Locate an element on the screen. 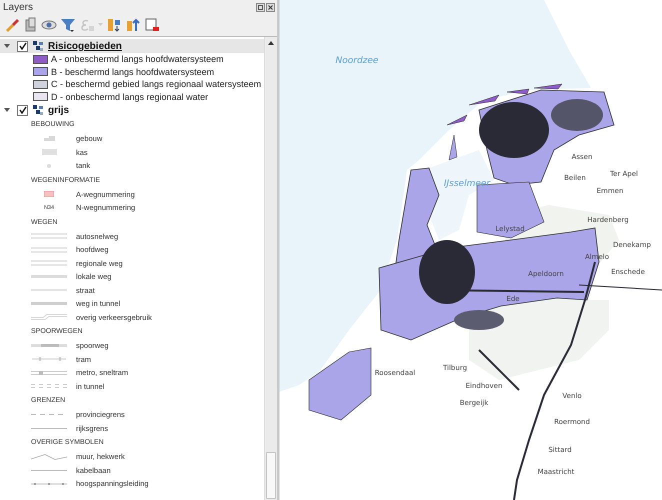 This screenshot has width=662, height=500. scrollbar-thumb is located at coordinates (271, 475).